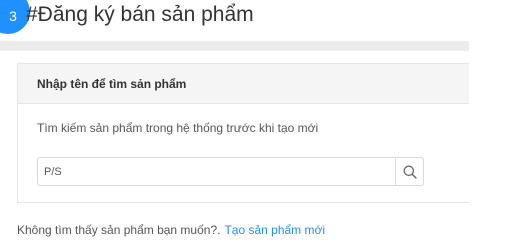 Image resolution: width=506 pixels, height=249 pixels. I want to click on search-icon, so click(410, 172).